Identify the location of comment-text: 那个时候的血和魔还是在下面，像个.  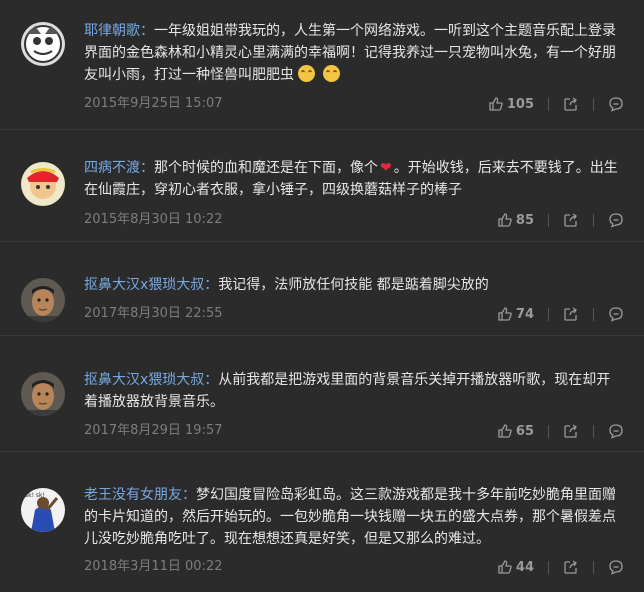
(266, 168).